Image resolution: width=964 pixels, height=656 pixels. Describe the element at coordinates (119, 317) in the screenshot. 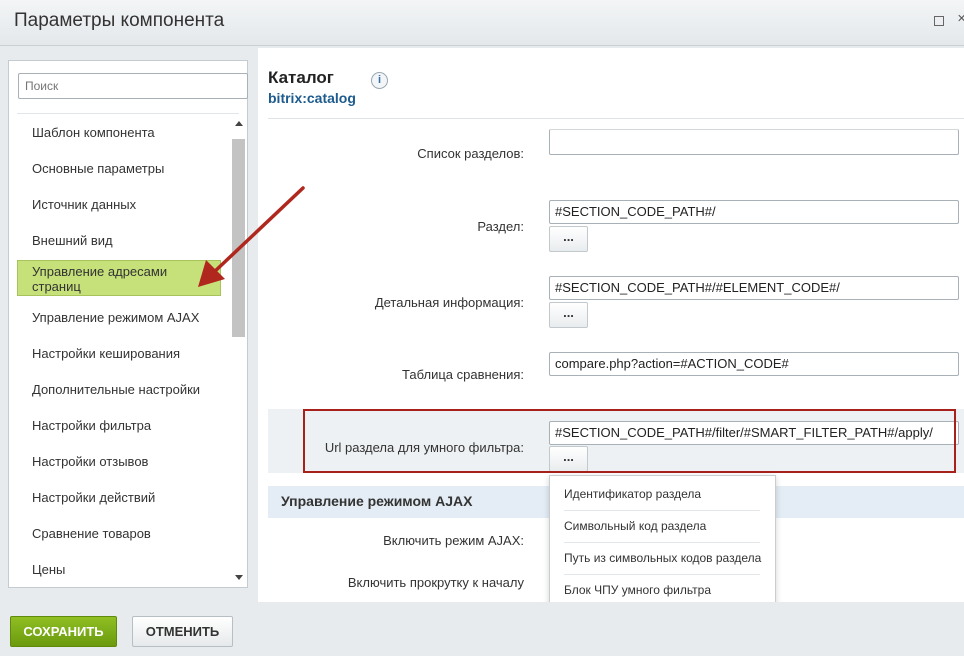

I see `nav-item-ajax-mode: Управление режимом AJAX` at that location.